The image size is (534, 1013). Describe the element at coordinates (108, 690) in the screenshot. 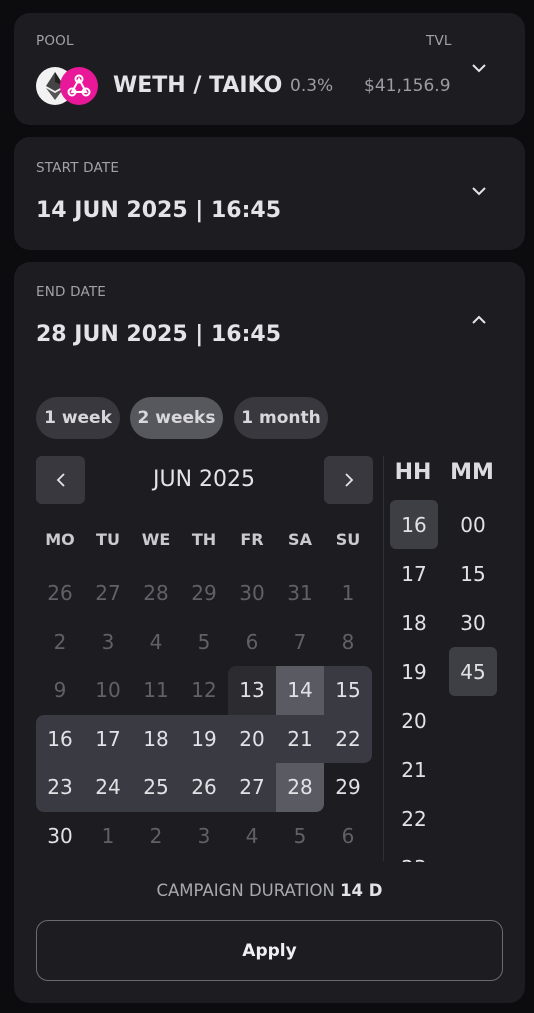

I see `calendar-day: 10` at that location.